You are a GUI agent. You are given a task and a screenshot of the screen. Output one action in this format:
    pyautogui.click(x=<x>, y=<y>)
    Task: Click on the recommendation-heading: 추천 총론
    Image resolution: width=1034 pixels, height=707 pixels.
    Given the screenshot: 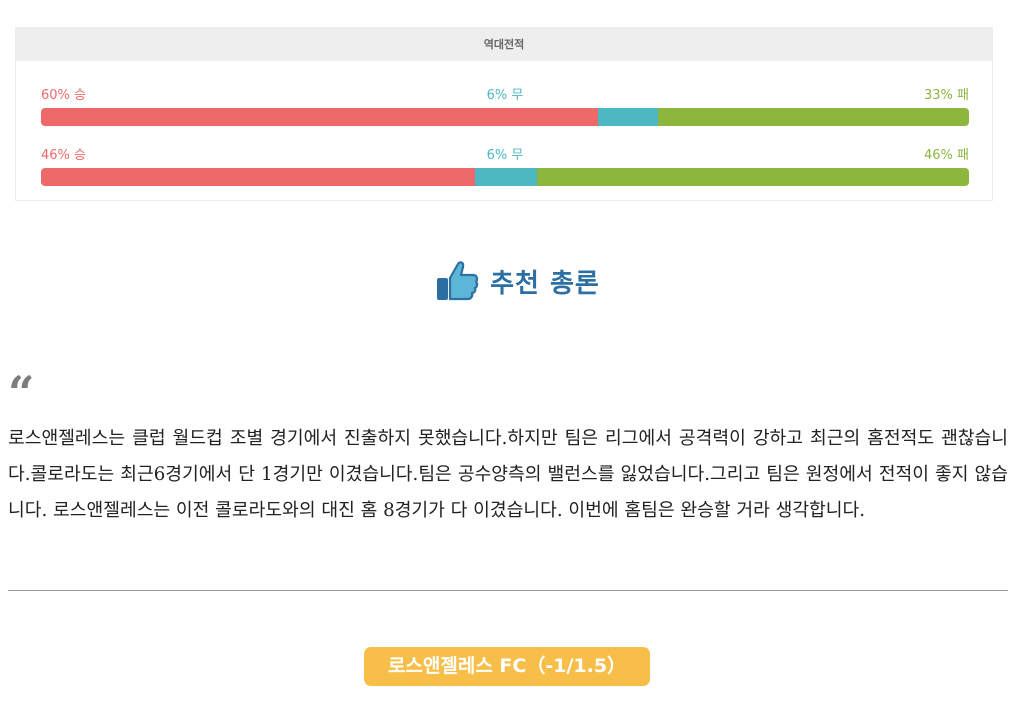 What is the action you would take?
    pyautogui.click(x=517, y=281)
    